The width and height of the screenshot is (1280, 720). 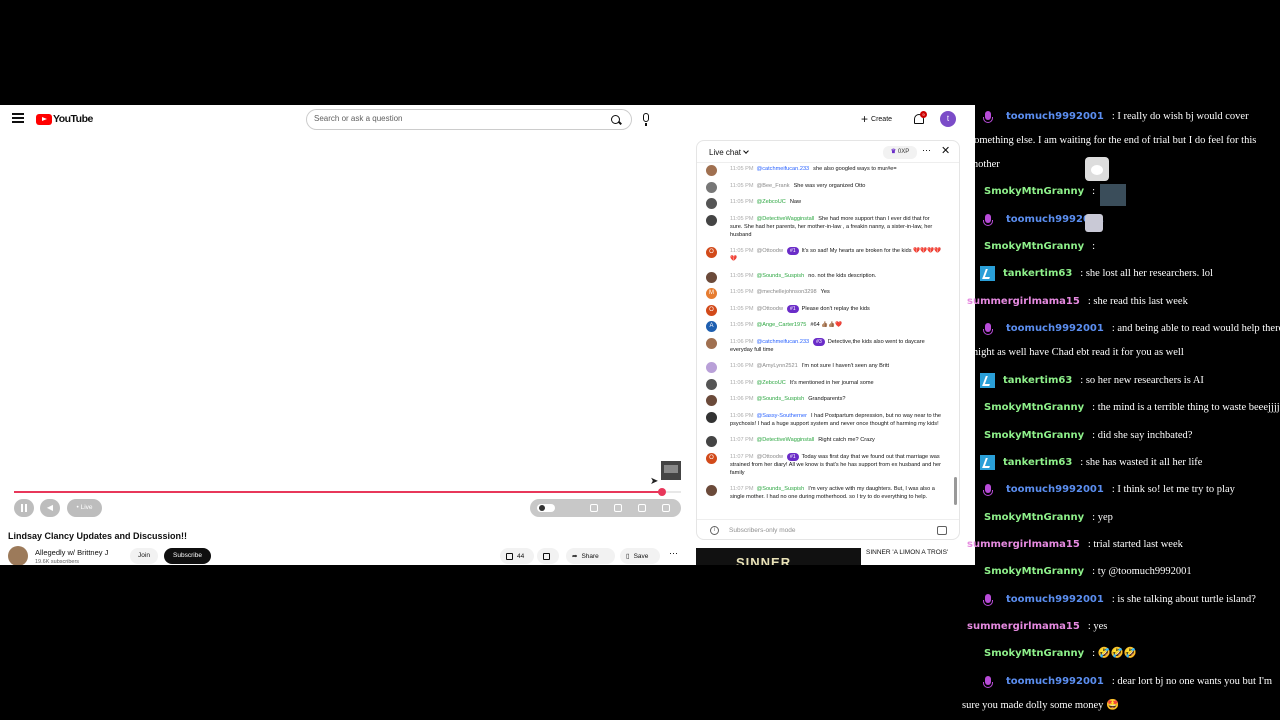 I want to click on cast-icon, so click(x=642, y=508).